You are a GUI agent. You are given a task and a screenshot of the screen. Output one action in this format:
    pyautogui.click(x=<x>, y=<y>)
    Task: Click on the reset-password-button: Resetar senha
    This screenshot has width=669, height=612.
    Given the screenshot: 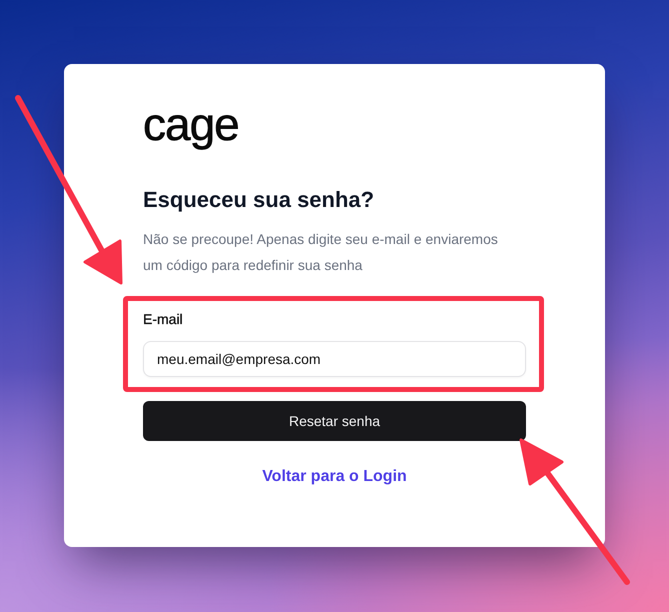 What is the action you would take?
    pyautogui.click(x=334, y=421)
    